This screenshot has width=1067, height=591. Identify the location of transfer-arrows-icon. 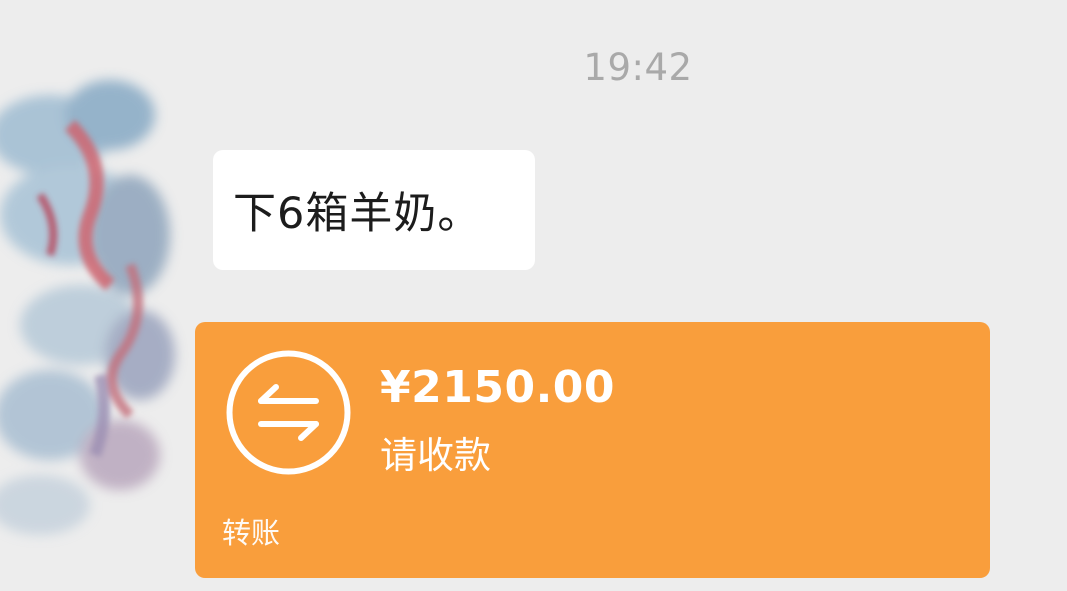
(288, 412).